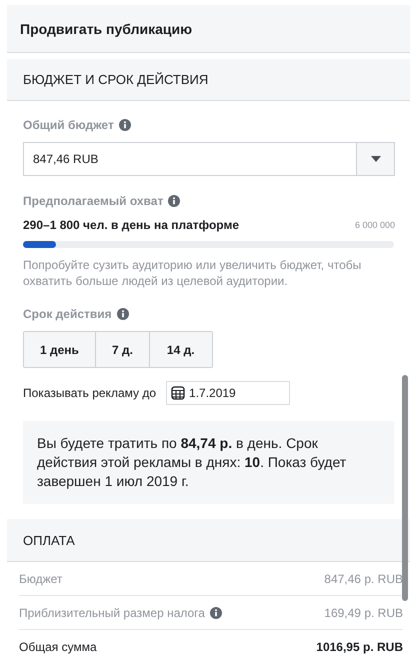 The image size is (419, 670). What do you see at coordinates (192, 273) in the screenshot?
I see `hint-text: Попробуйте сузить аудиторию или увеличить бюджет, чтобы охватить больше людей из целевой аудитории.` at bounding box center [192, 273].